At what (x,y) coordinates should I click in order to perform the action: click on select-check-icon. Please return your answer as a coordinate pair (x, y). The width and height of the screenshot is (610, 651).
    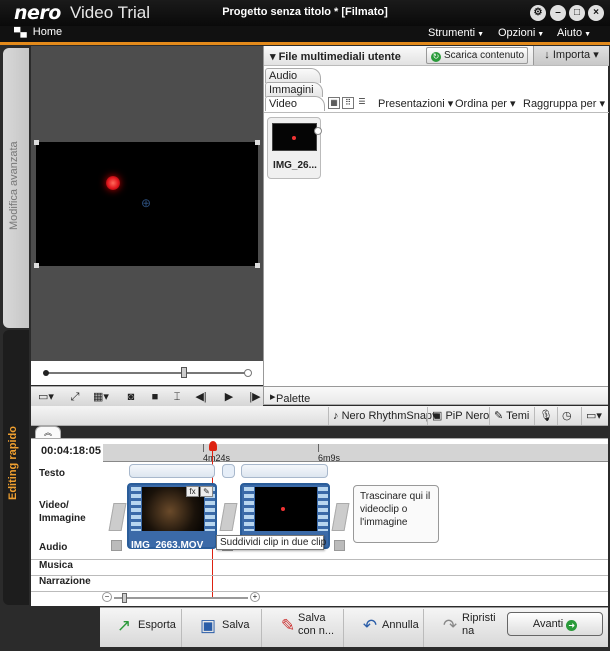
    Looking at the image, I should click on (318, 131).